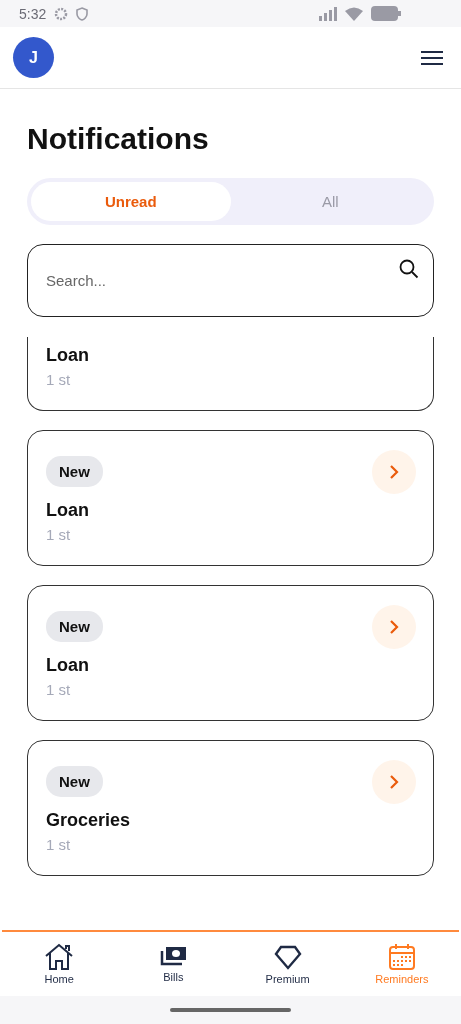 The height and width of the screenshot is (1024, 461). Describe the element at coordinates (409, 269) in the screenshot. I see `search-icon` at that location.